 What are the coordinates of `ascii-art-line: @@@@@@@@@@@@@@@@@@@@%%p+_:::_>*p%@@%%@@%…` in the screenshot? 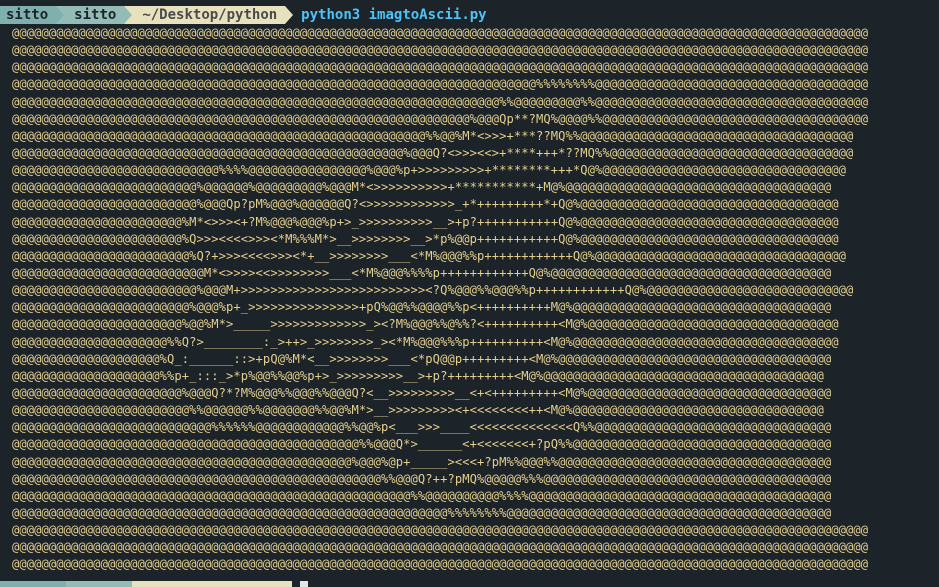 It's located at (418, 375).